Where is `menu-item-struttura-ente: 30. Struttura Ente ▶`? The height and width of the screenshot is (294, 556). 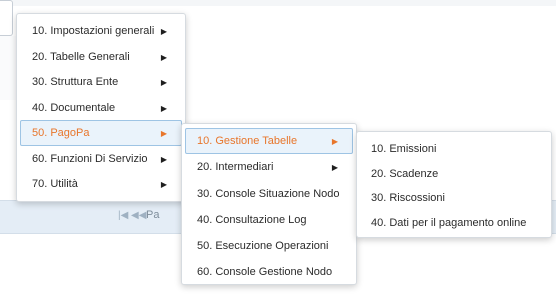 menu-item-struttura-ente: 30. Struttura Ente ▶ is located at coordinates (101, 82).